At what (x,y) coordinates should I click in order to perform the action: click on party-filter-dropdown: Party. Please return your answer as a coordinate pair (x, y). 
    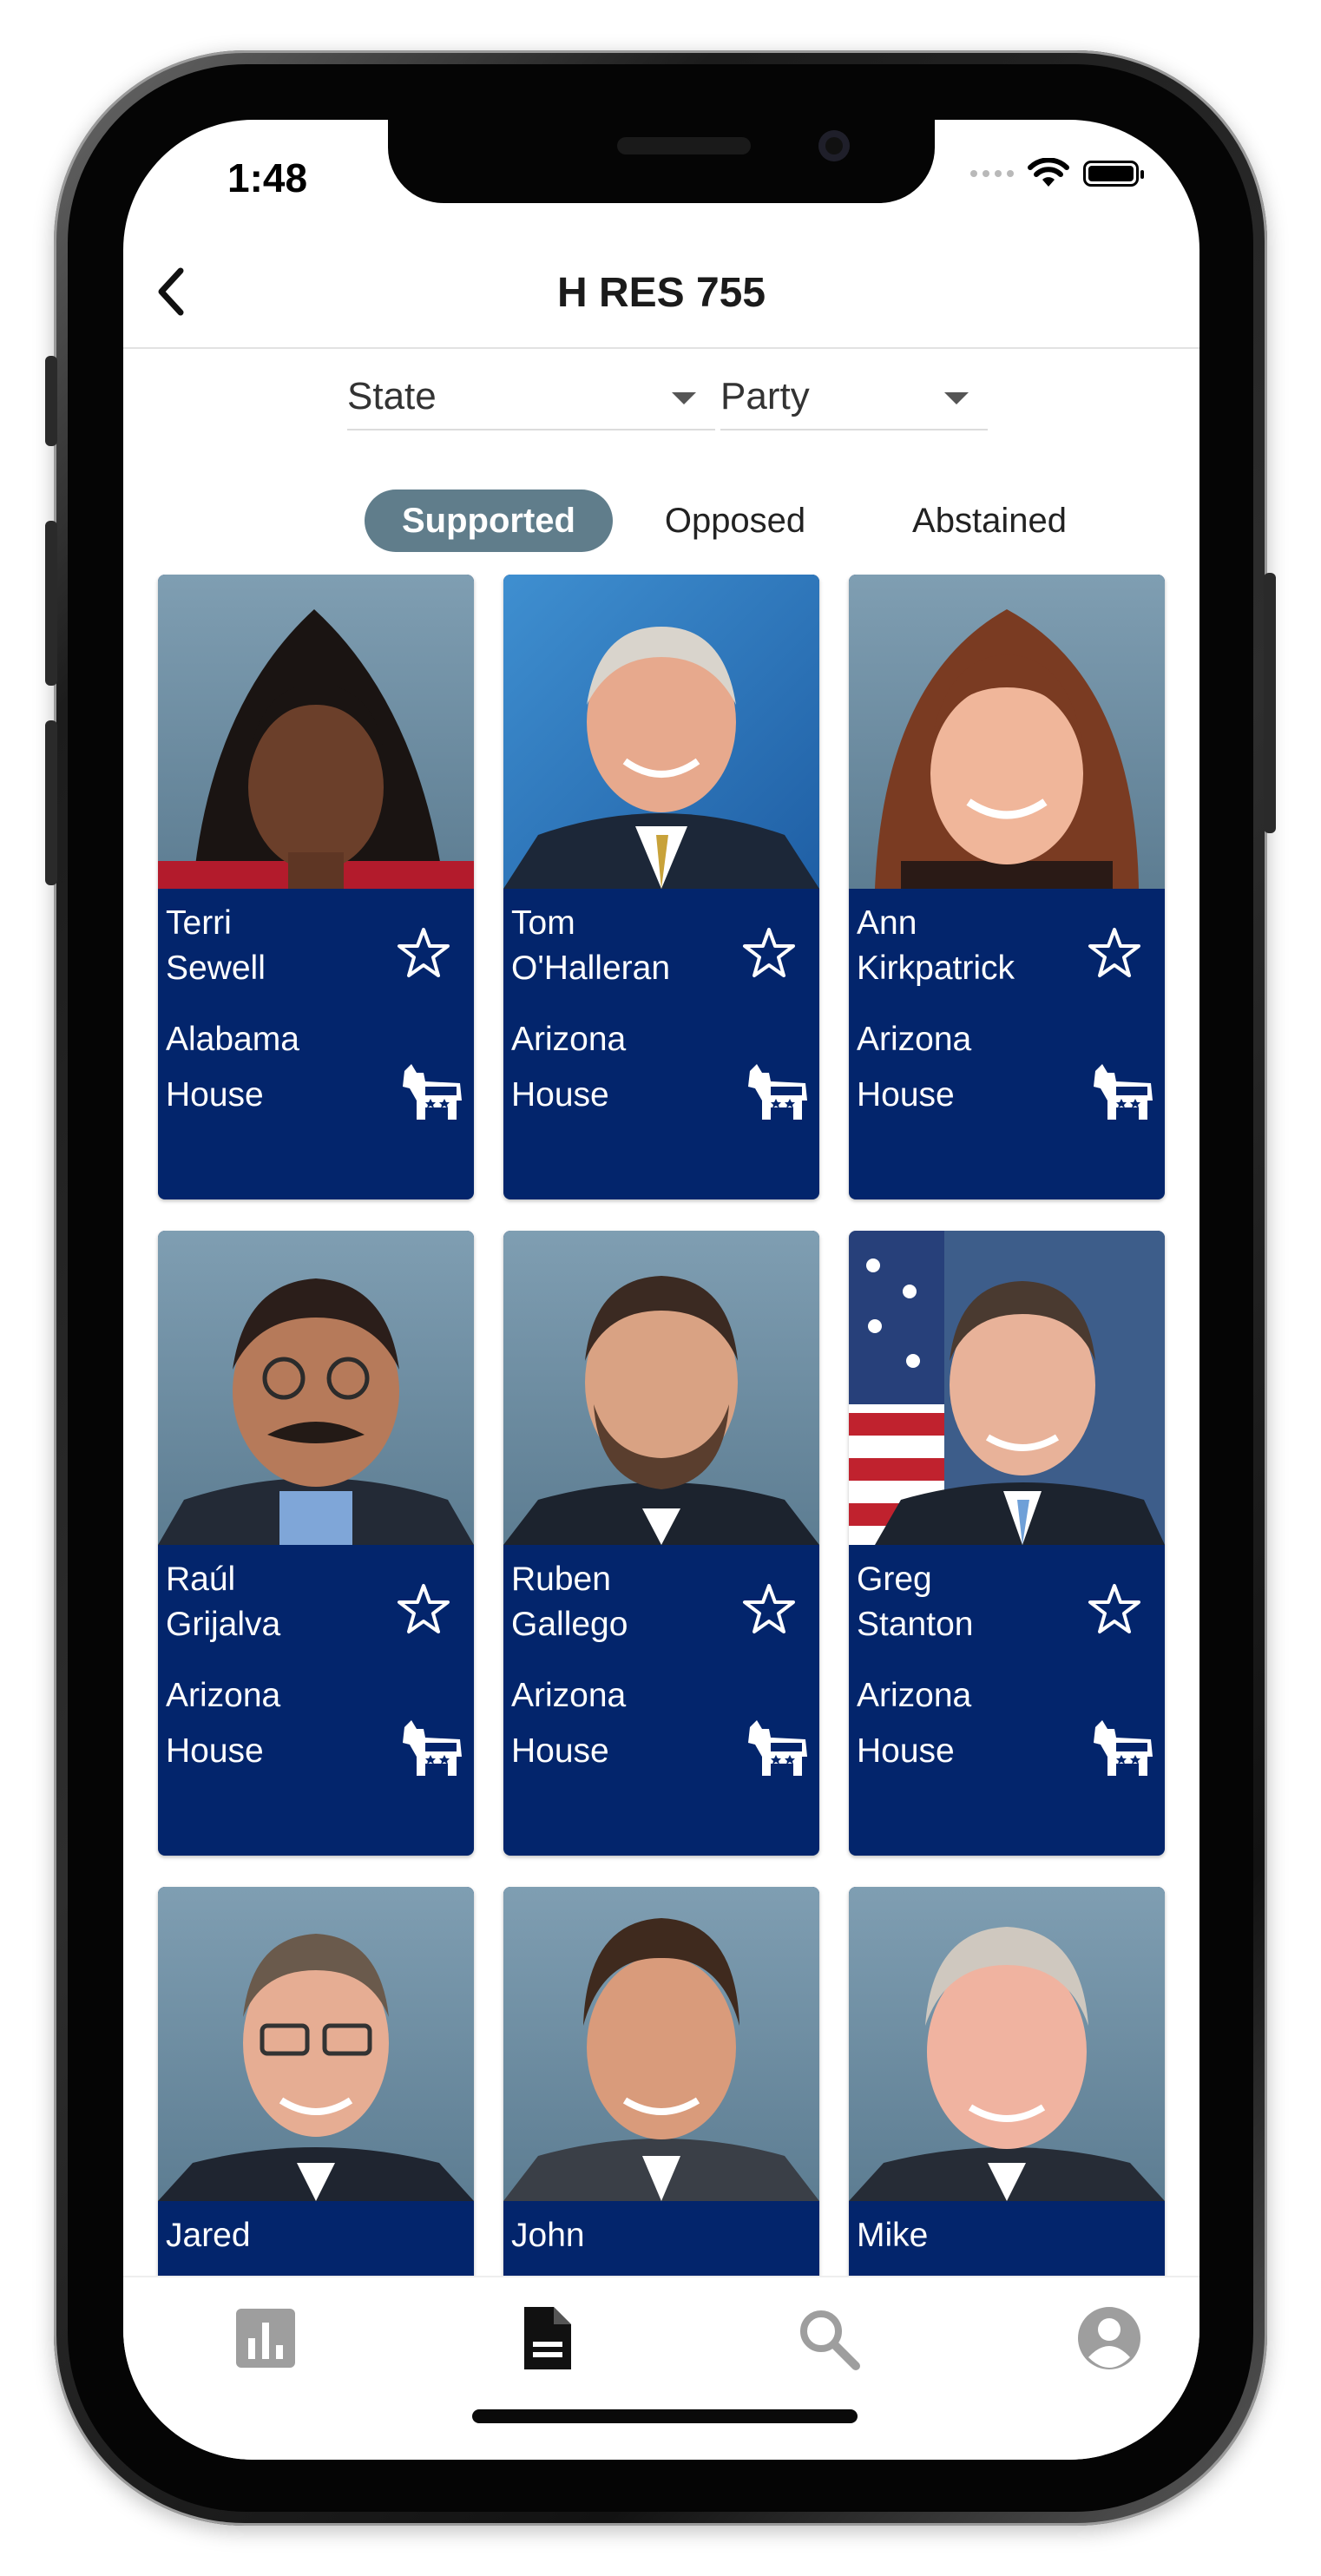
    Looking at the image, I should click on (854, 400).